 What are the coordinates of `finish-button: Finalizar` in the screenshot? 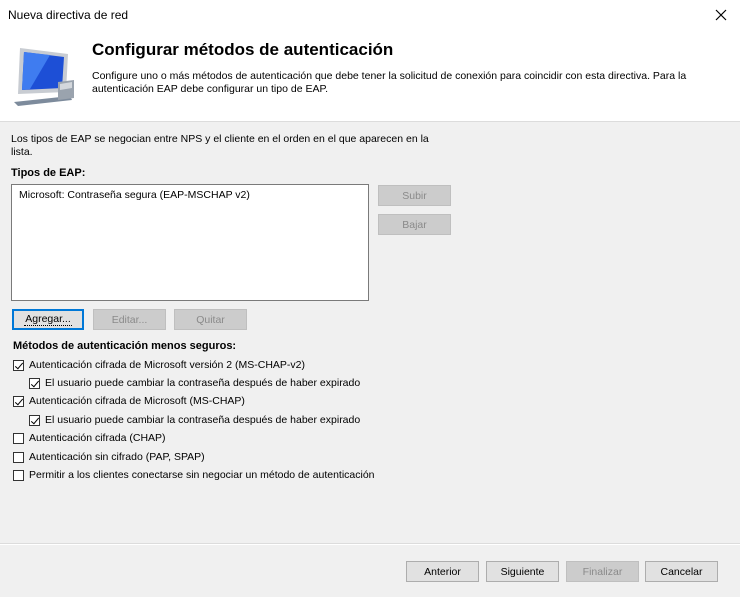 It's located at (602, 571).